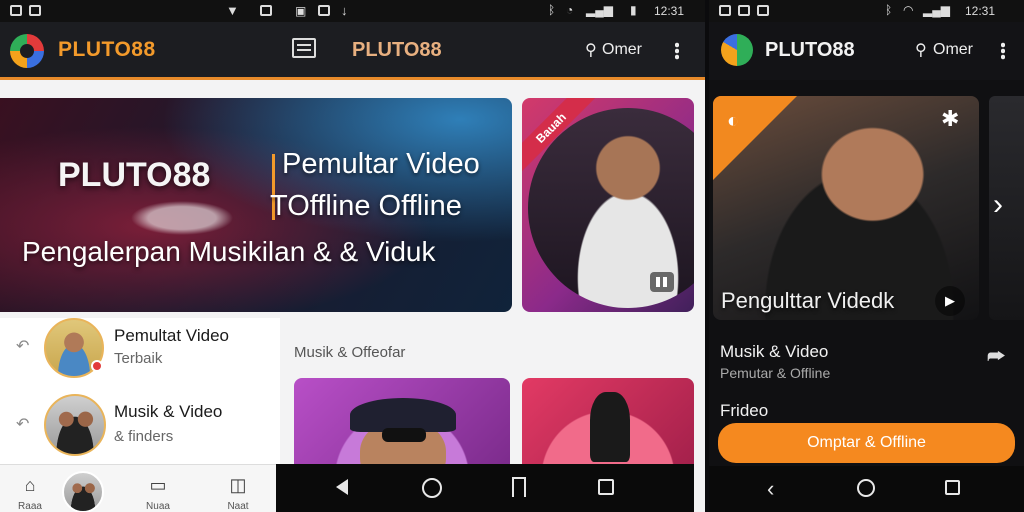  I want to click on settings-icon: ✱, so click(950, 119).